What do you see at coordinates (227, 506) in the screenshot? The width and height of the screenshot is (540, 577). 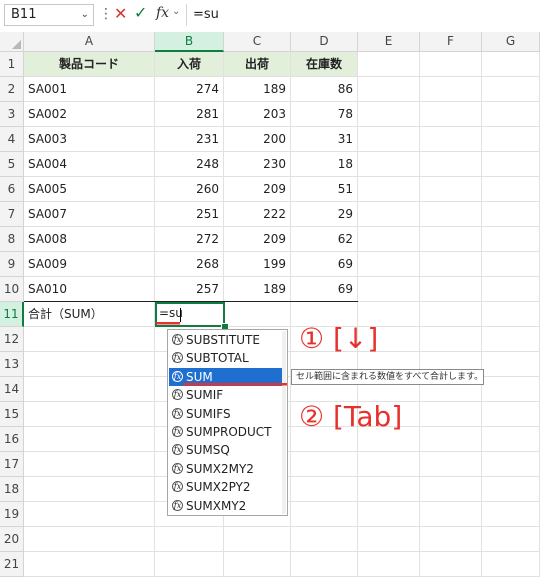 I see `autocomplete-item: fx SUMXMY2` at bounding box center [227, 506].